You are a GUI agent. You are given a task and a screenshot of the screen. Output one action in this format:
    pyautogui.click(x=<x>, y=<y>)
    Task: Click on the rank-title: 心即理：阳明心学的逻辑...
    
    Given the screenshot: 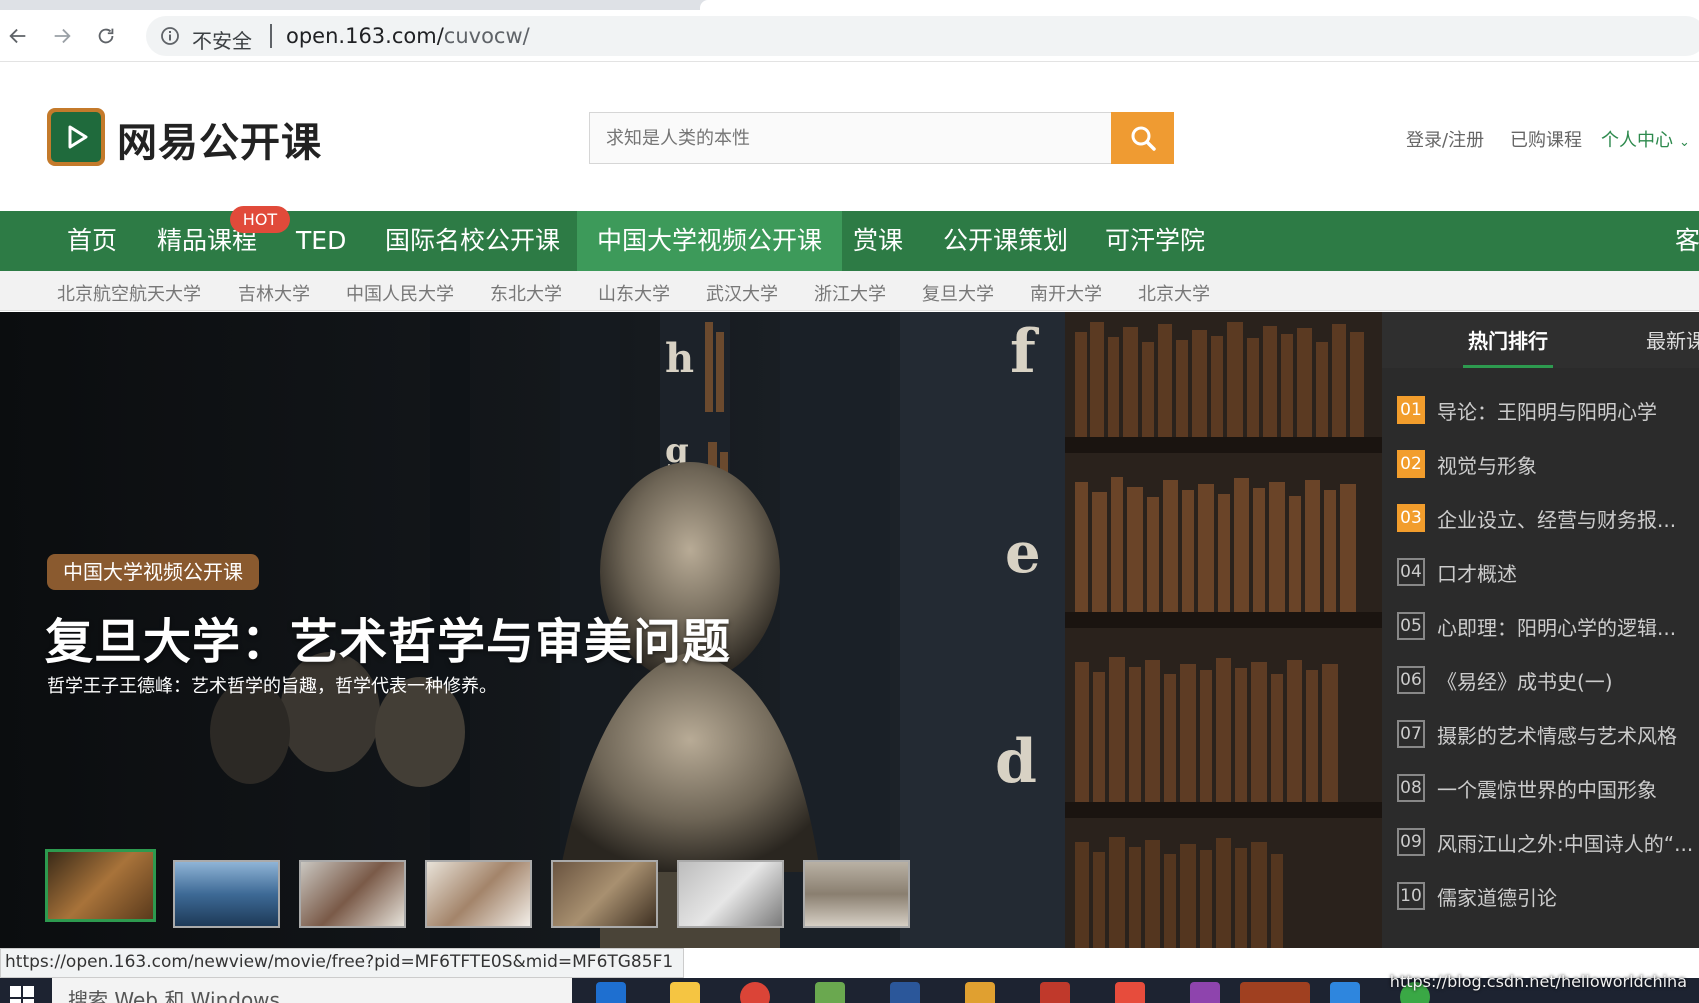 What is the action you would take?
    pyautogui.click(x=1557, y=628)
    